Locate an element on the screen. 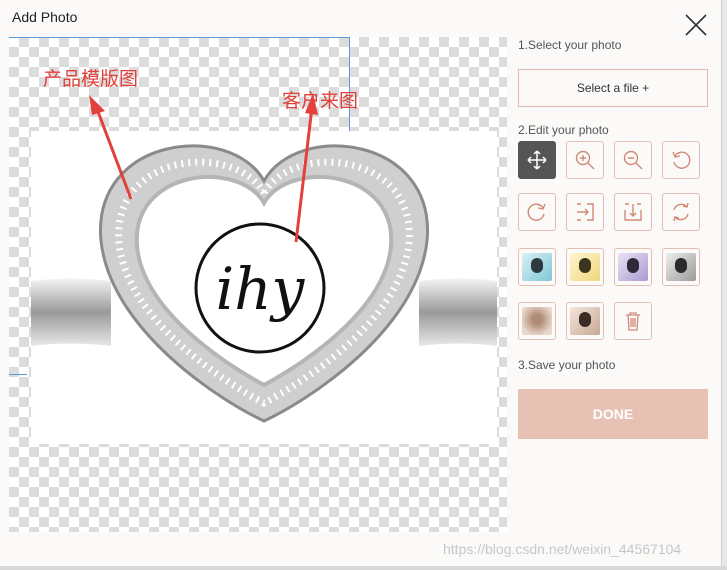 This screenshot has width=727, height=570. zoom-out-button is located at coordinates (633, 160).